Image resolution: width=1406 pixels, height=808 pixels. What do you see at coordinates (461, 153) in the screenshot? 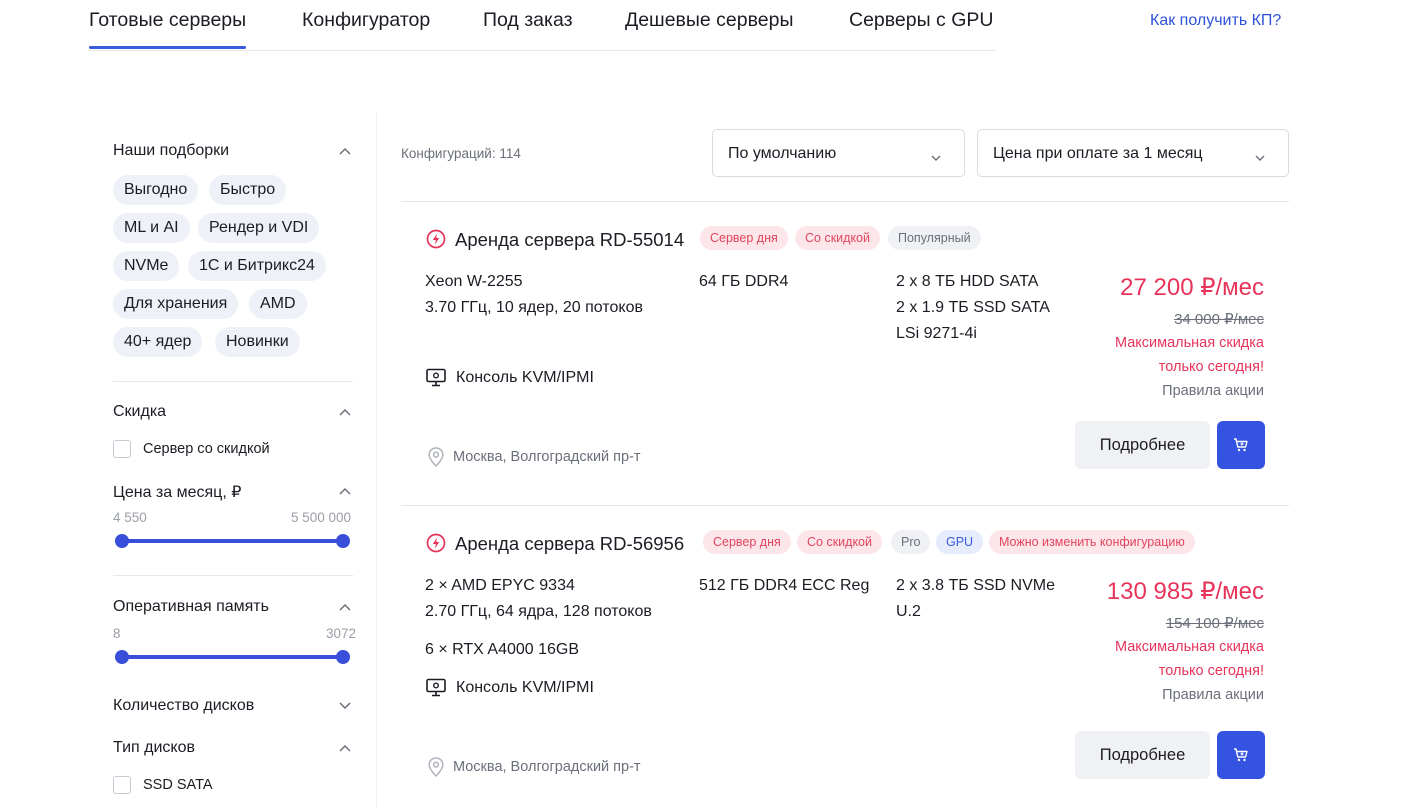
I see `configurations-count: Конфигураций: 114` at bounding box center [461, 153].